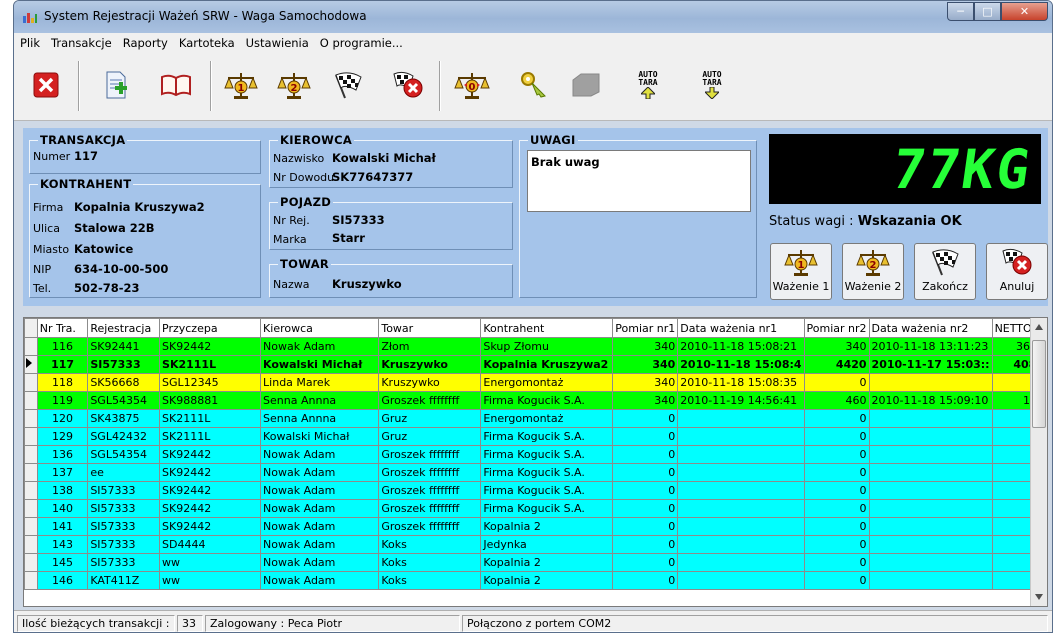 This screenshot has width=1057, height=633. What do you see at coordinates (930, 400) in the screenshot?
I see `cell-d2: 2010-11-18 15:09:10` at bounding box center [930, 400].